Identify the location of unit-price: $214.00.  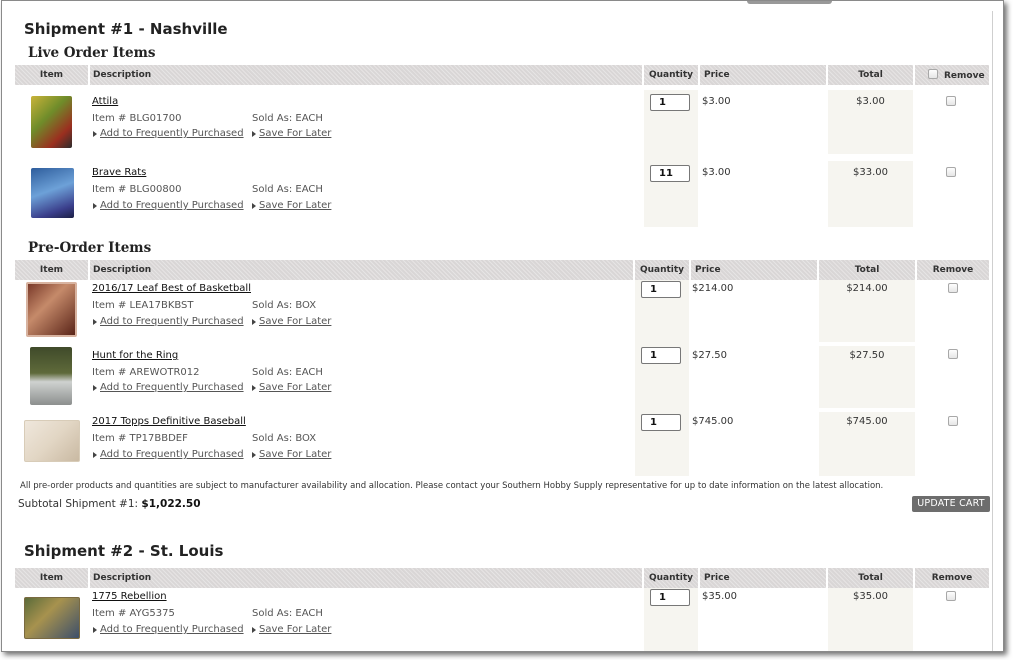
(713, 288).